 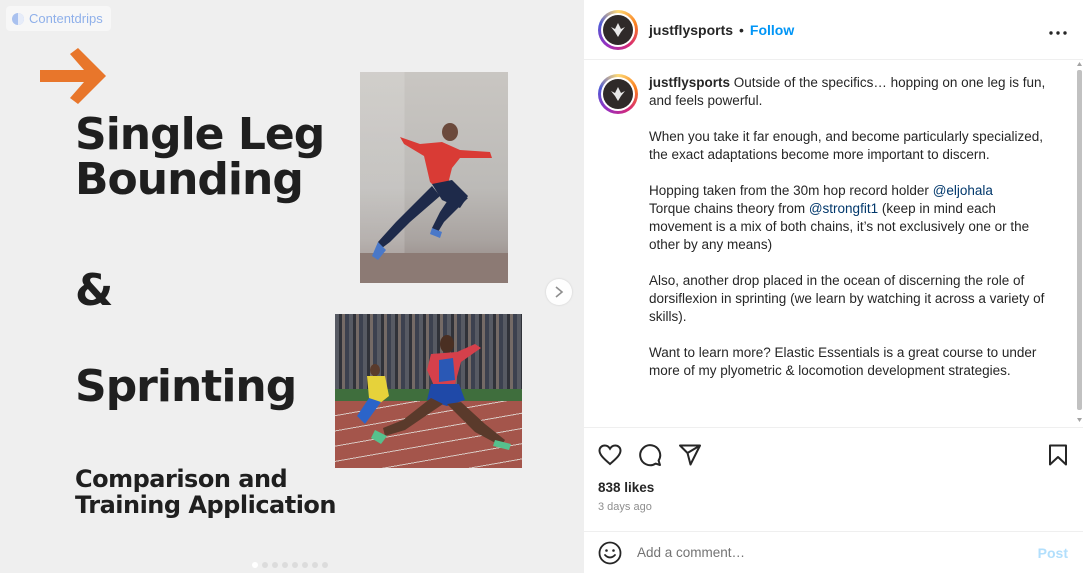 I want to click on header-username: justflysports, so click(x=691, y=30).